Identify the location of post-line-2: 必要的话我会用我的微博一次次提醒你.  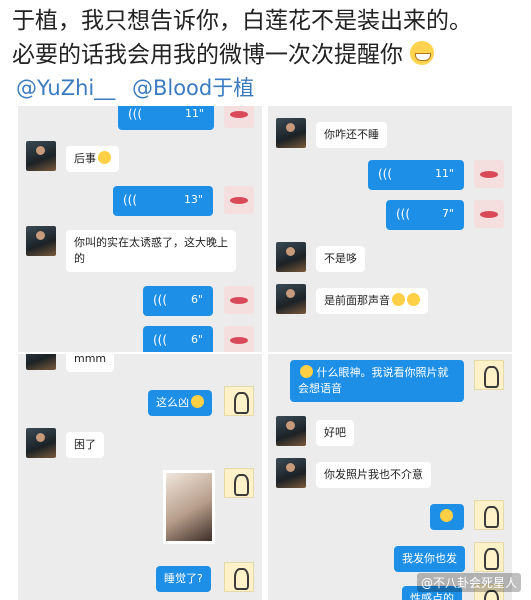
(267, 55).